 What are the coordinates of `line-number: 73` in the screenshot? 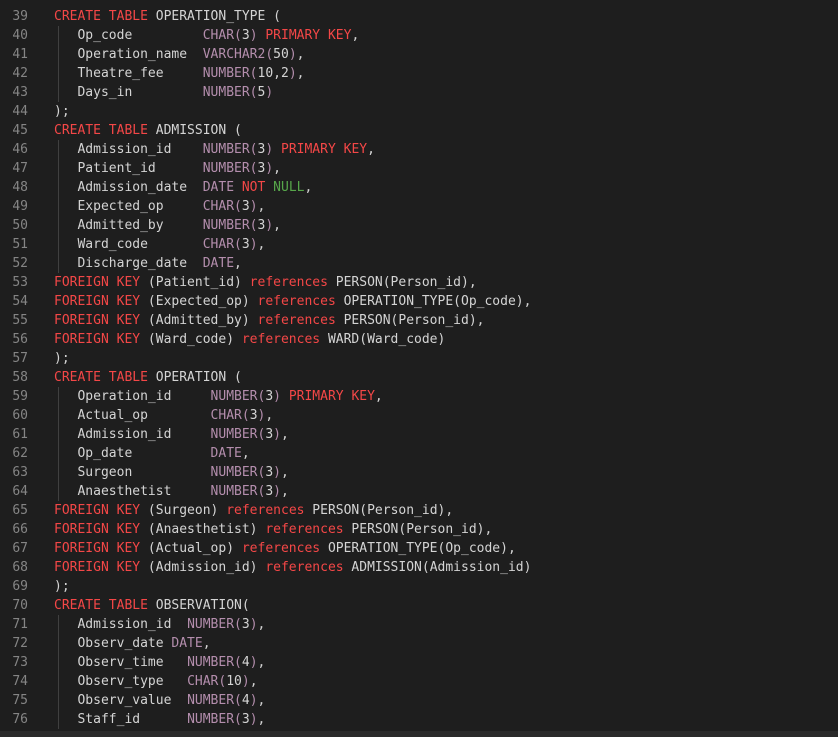 It's located at (20, 662).